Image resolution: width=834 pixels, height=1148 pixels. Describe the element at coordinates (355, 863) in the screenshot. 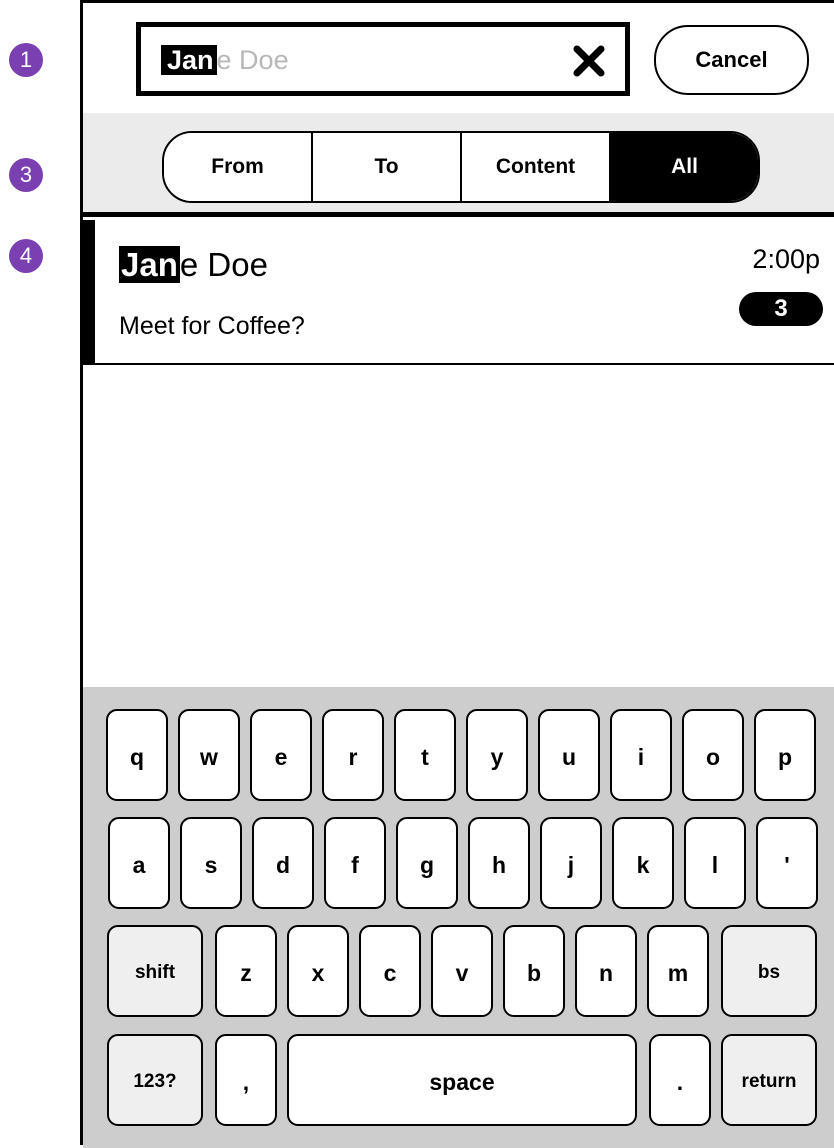

I see `key-f: f` at that location.